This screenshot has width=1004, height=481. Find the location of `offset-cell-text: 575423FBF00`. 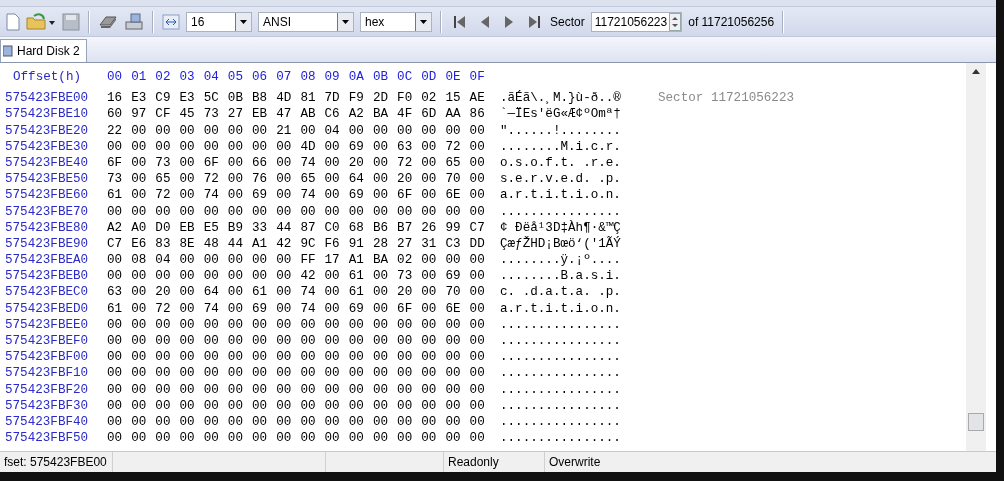

offset-cell-text: 575423FBF00 is located at coordinates (47, 357).